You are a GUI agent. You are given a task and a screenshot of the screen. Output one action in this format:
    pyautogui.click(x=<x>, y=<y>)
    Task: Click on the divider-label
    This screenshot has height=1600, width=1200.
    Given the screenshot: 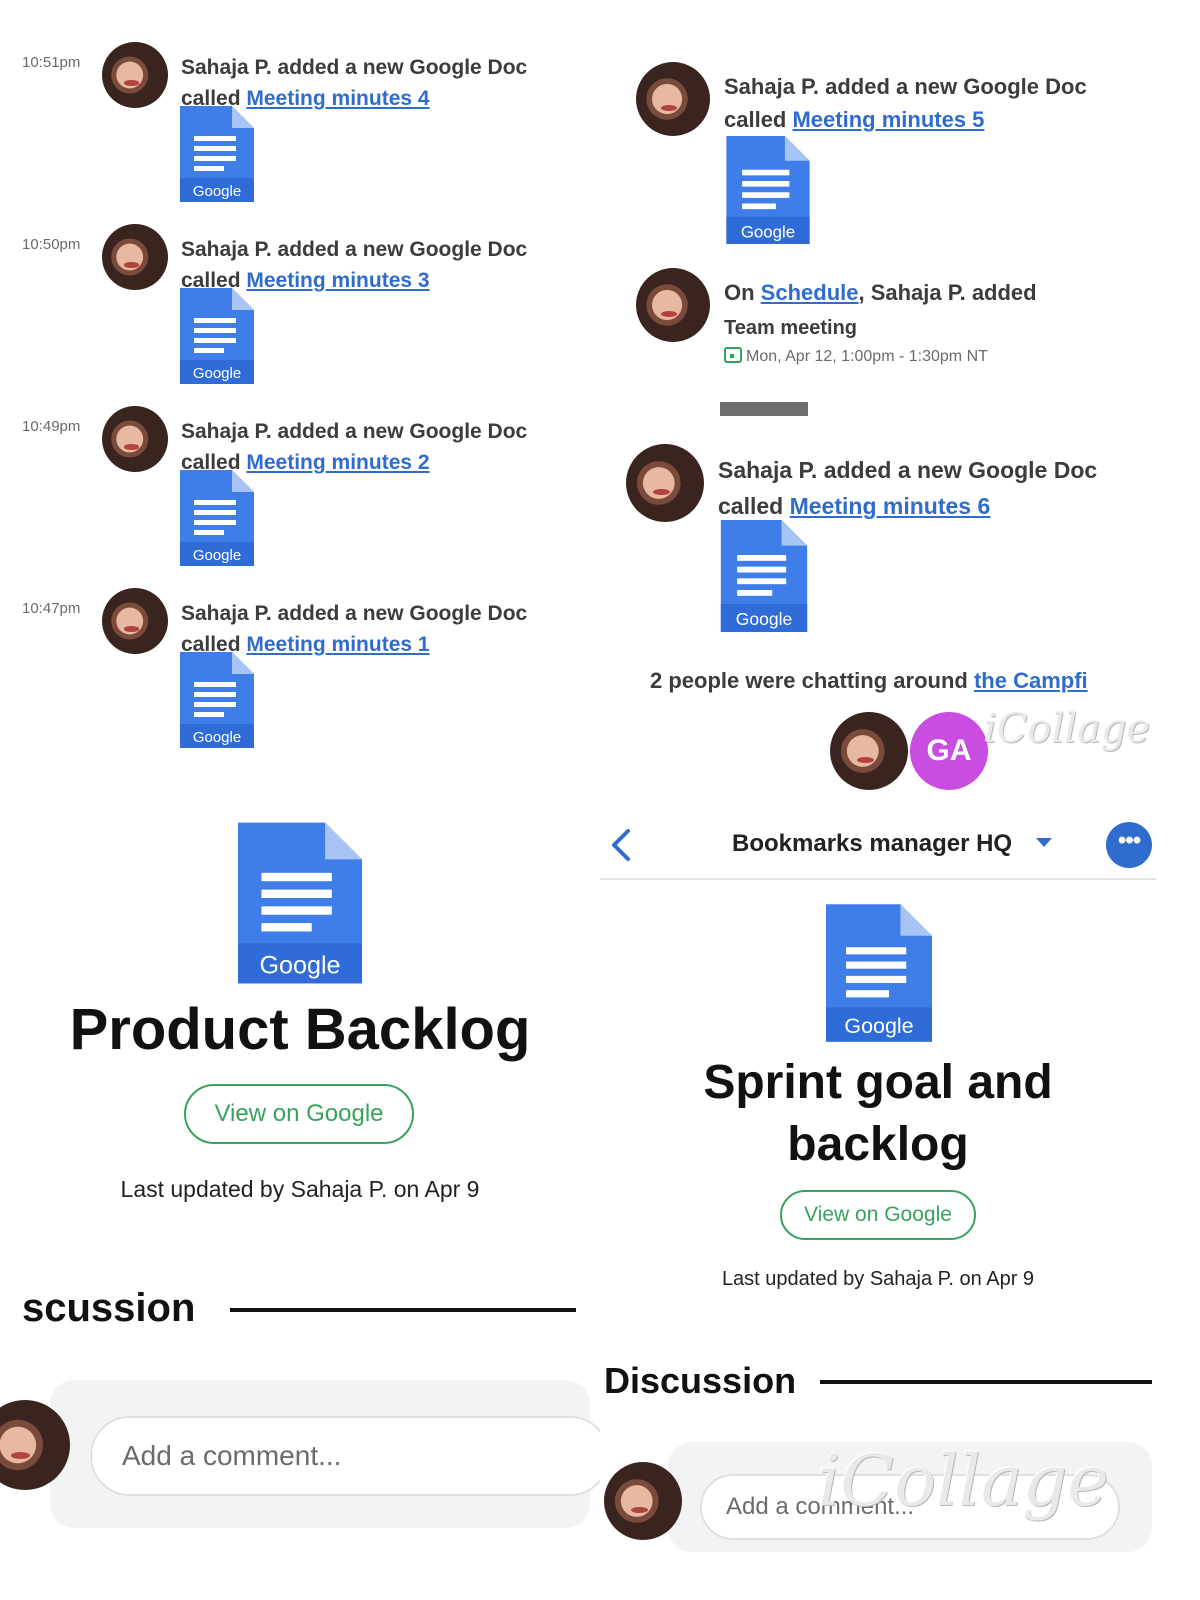 What is the action you would take?
    pyautogui.click(x=764, y=409)
    